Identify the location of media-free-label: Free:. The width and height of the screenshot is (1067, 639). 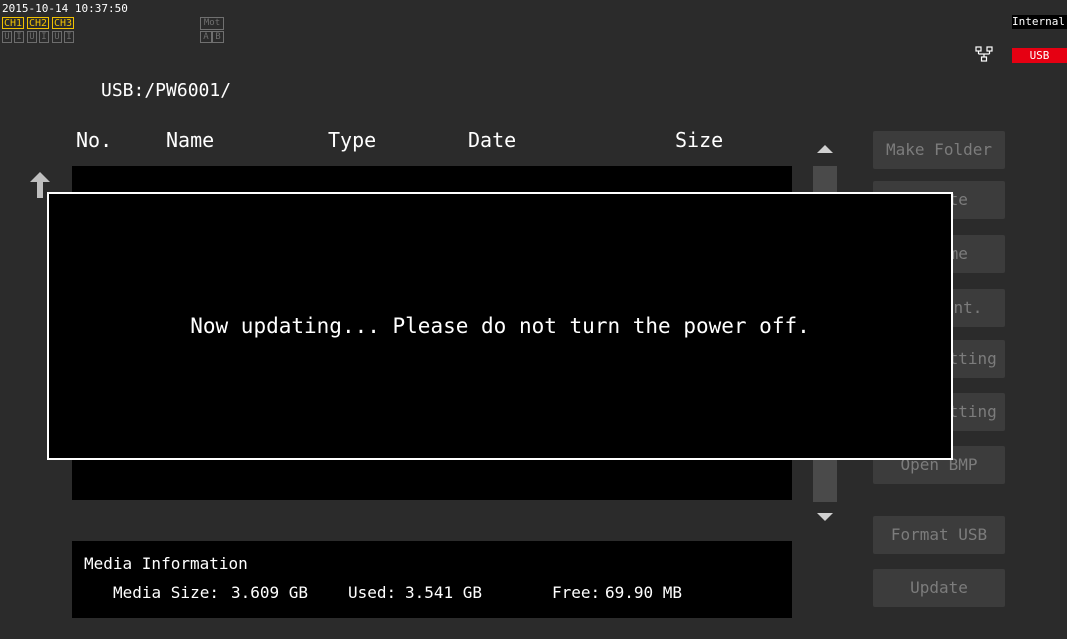
(576, 592).